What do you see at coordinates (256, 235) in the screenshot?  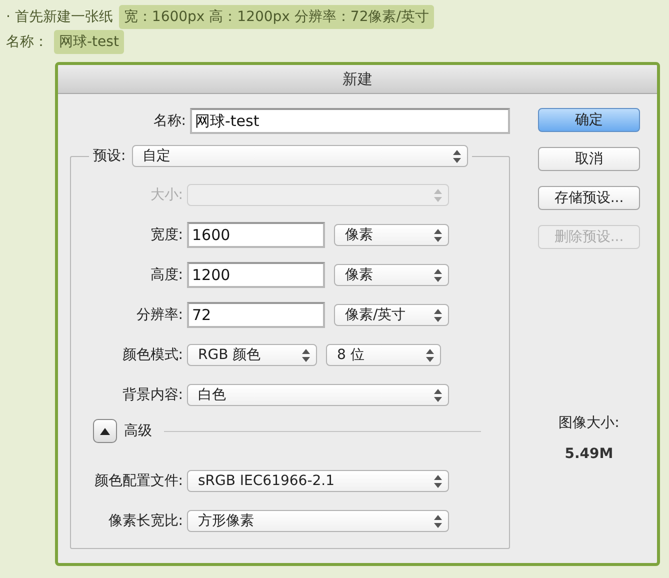 I see `input-field: 1600` at bounding box center [256, 235].